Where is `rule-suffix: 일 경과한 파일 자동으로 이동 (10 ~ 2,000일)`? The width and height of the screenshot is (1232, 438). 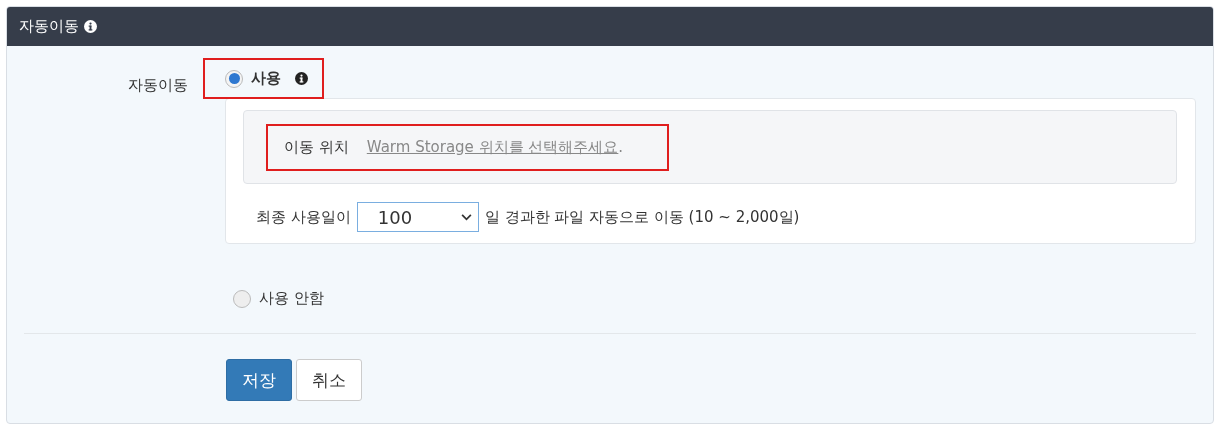 rule-suffix: 일 경과한 파일 자동으로 이동 (10 ~ 2,000일) is located at coordinates (642, 217).